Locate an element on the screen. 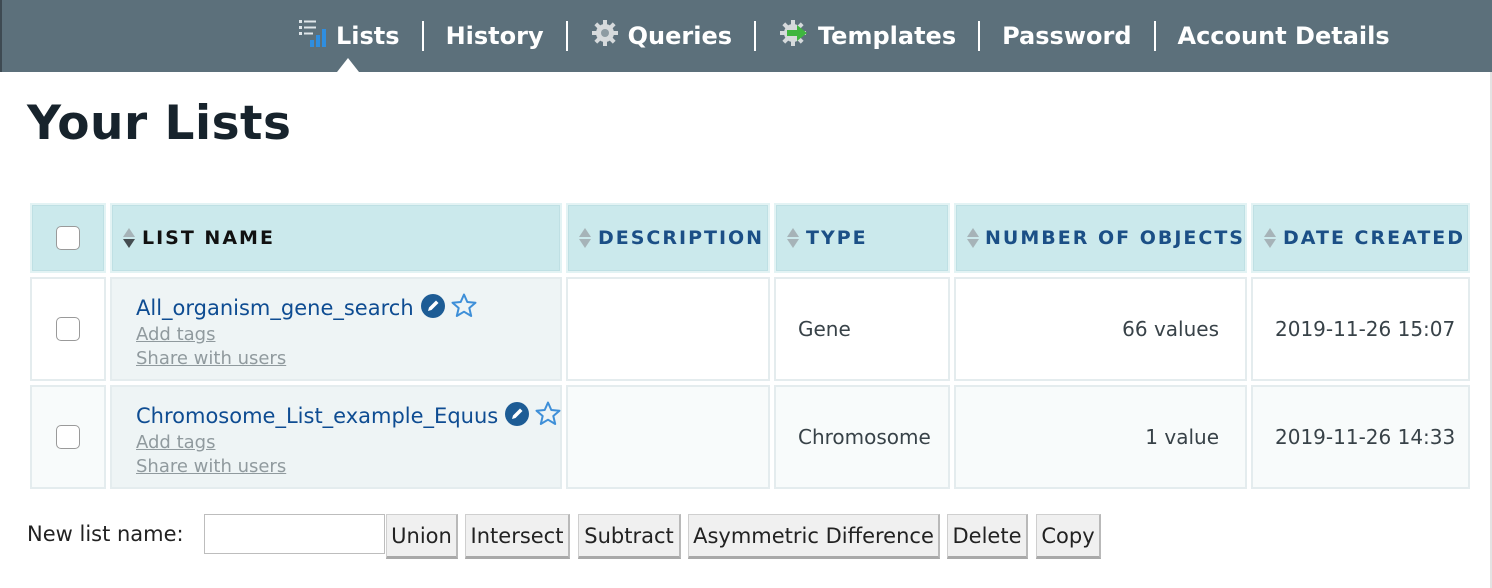 Image resolution: width=1492 pixels, height=588 pixels. asymmetric-difference-button: Asymmetric Difference is located at coordinates (814, 536).